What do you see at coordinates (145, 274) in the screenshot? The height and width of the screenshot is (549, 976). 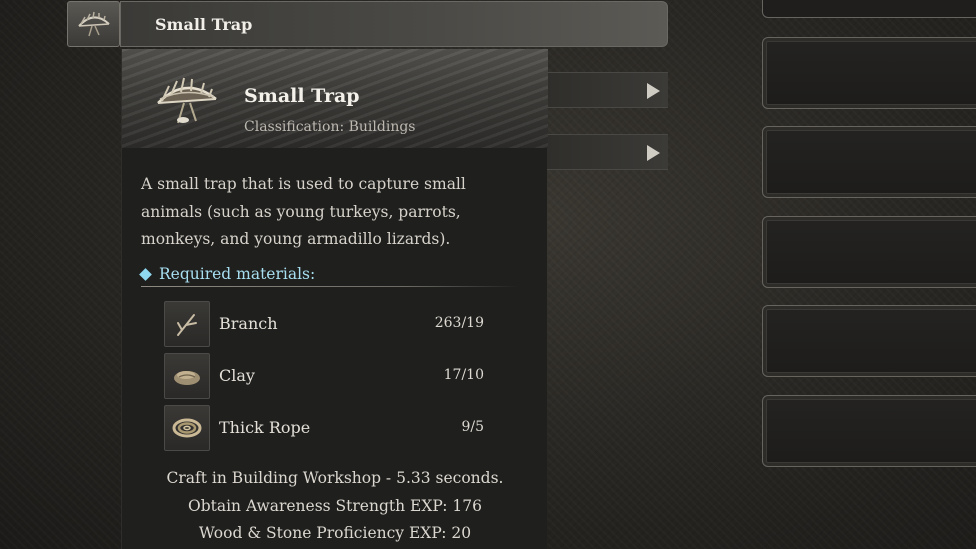 I see `diamond-bullet-icon` at bounding box center [145, 274].